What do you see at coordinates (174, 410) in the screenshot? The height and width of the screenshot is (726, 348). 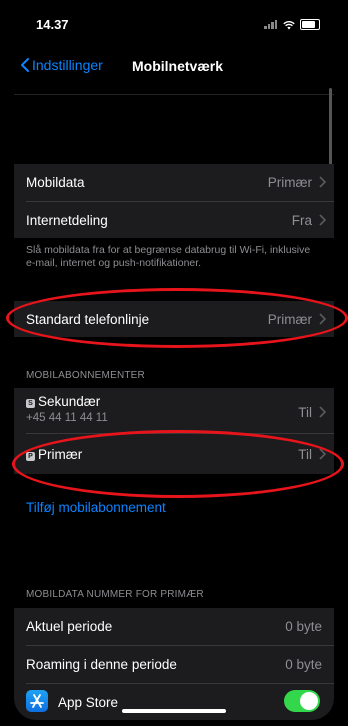 I see `row-plan-sekundaer: S Sekundær +45 44 11 44 11 Til` at bounding box center [174, 410].